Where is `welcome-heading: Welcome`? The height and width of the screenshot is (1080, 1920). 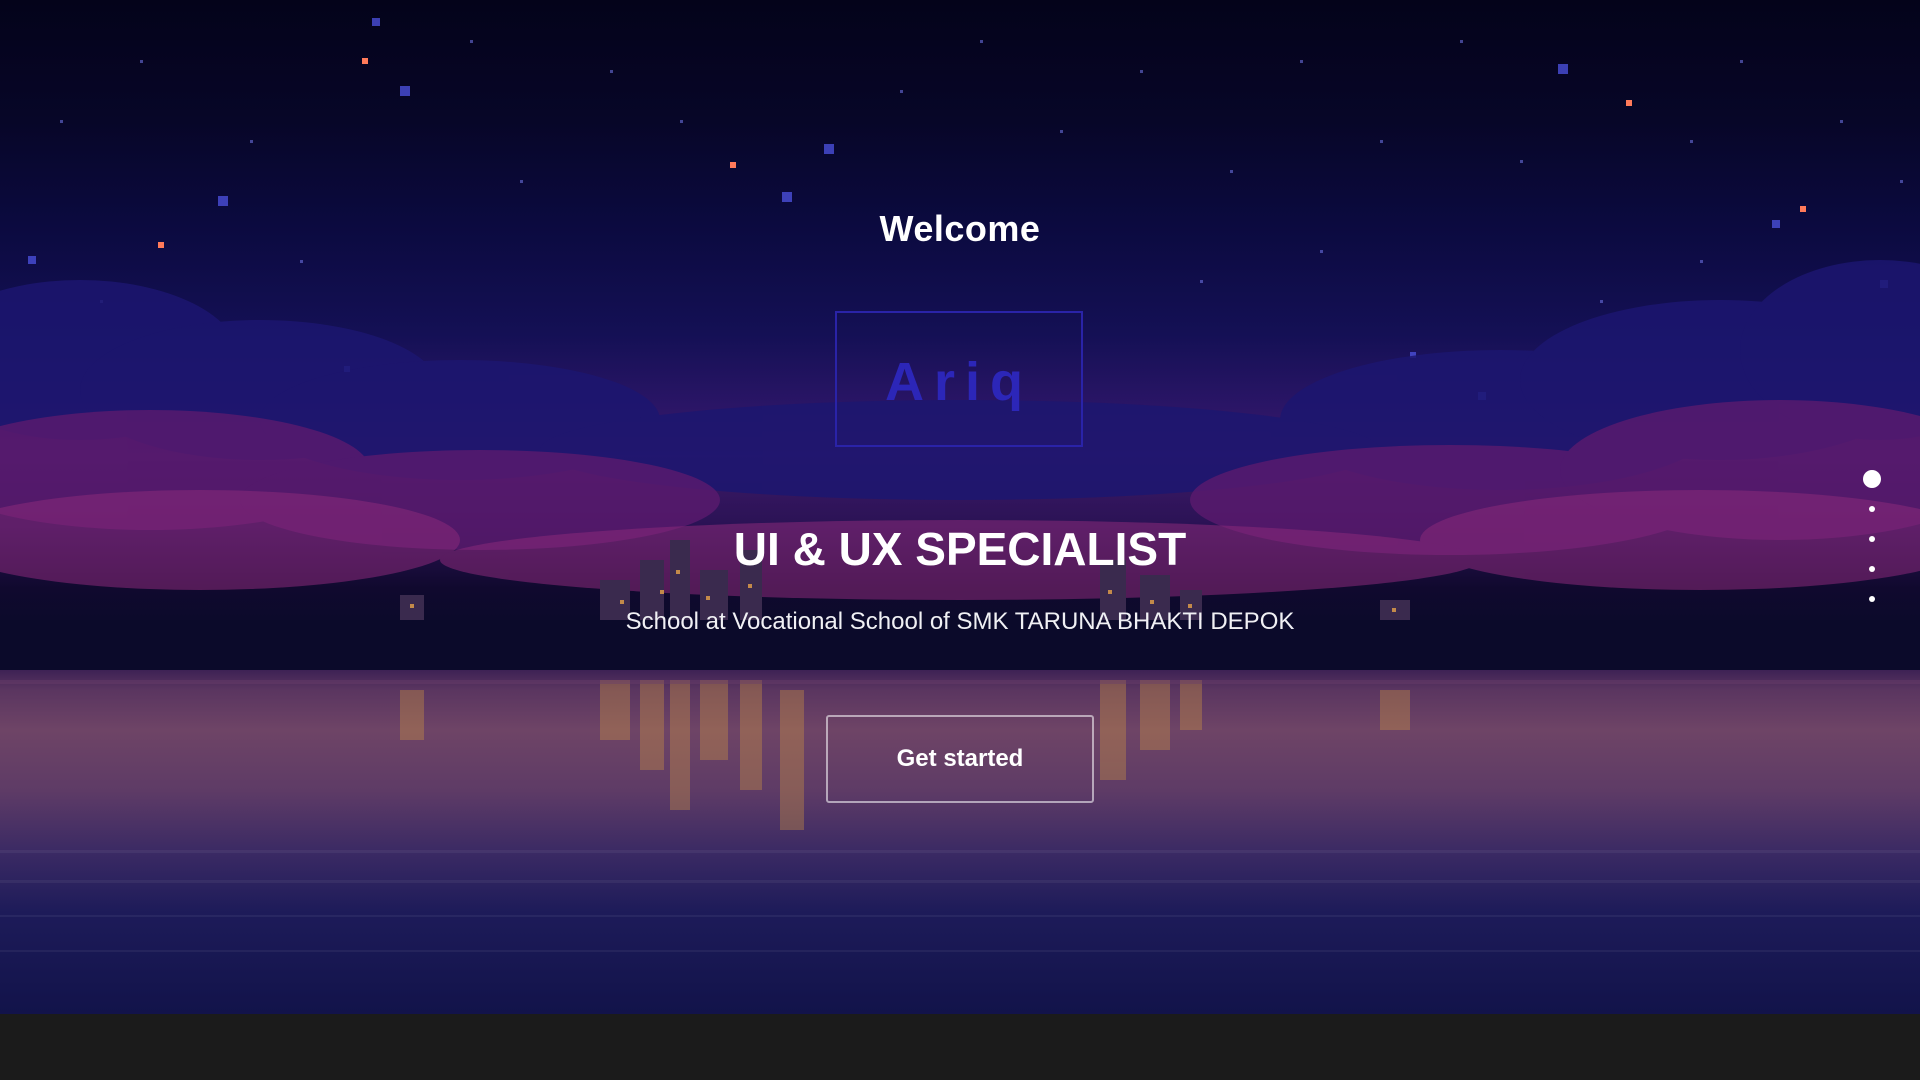
welcome-heading: Welcome is located at coordinates (960, 228).